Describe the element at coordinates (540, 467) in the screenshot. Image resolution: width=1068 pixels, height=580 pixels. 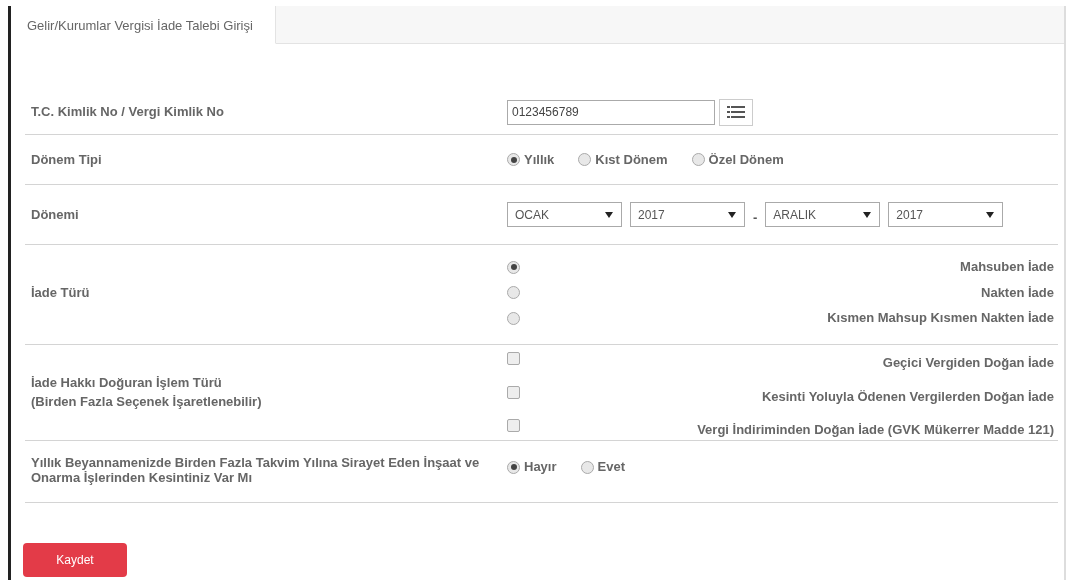
I see `option-label: Hayır` at that location.